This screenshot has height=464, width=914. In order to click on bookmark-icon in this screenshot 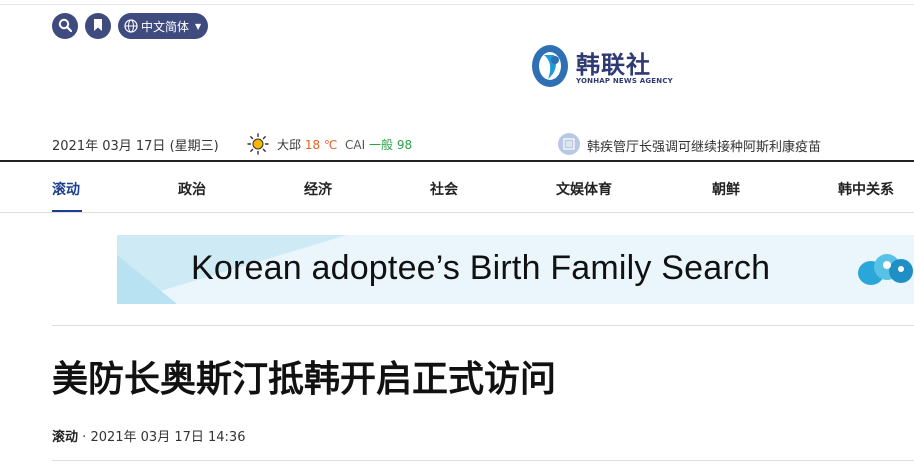, I will do `click(98, 26)`.